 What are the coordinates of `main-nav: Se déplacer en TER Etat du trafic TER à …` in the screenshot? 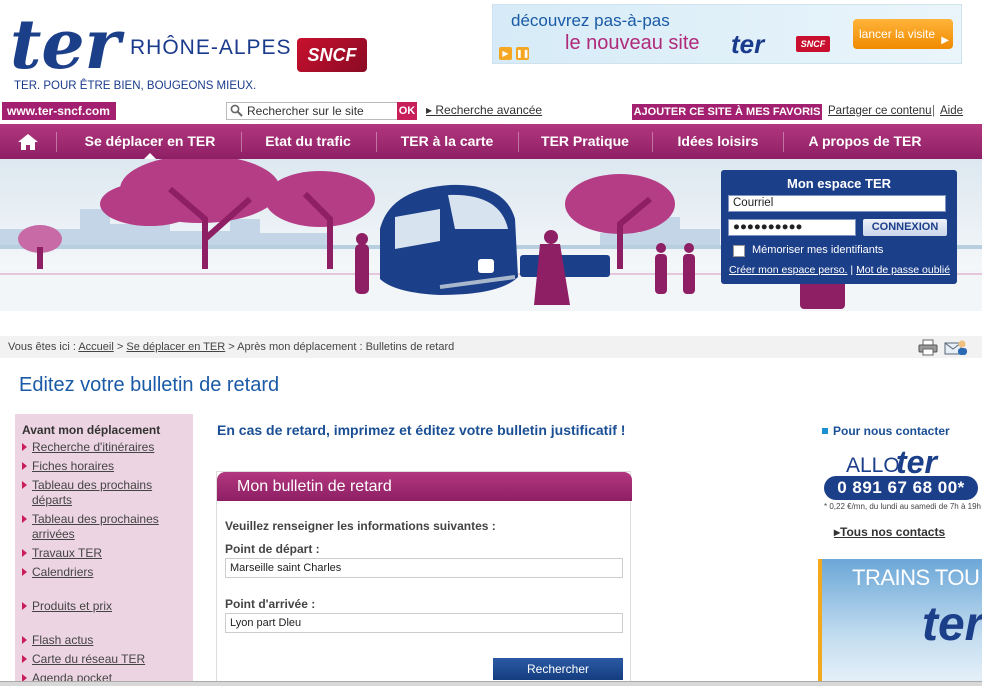 It's located at (491, 141).